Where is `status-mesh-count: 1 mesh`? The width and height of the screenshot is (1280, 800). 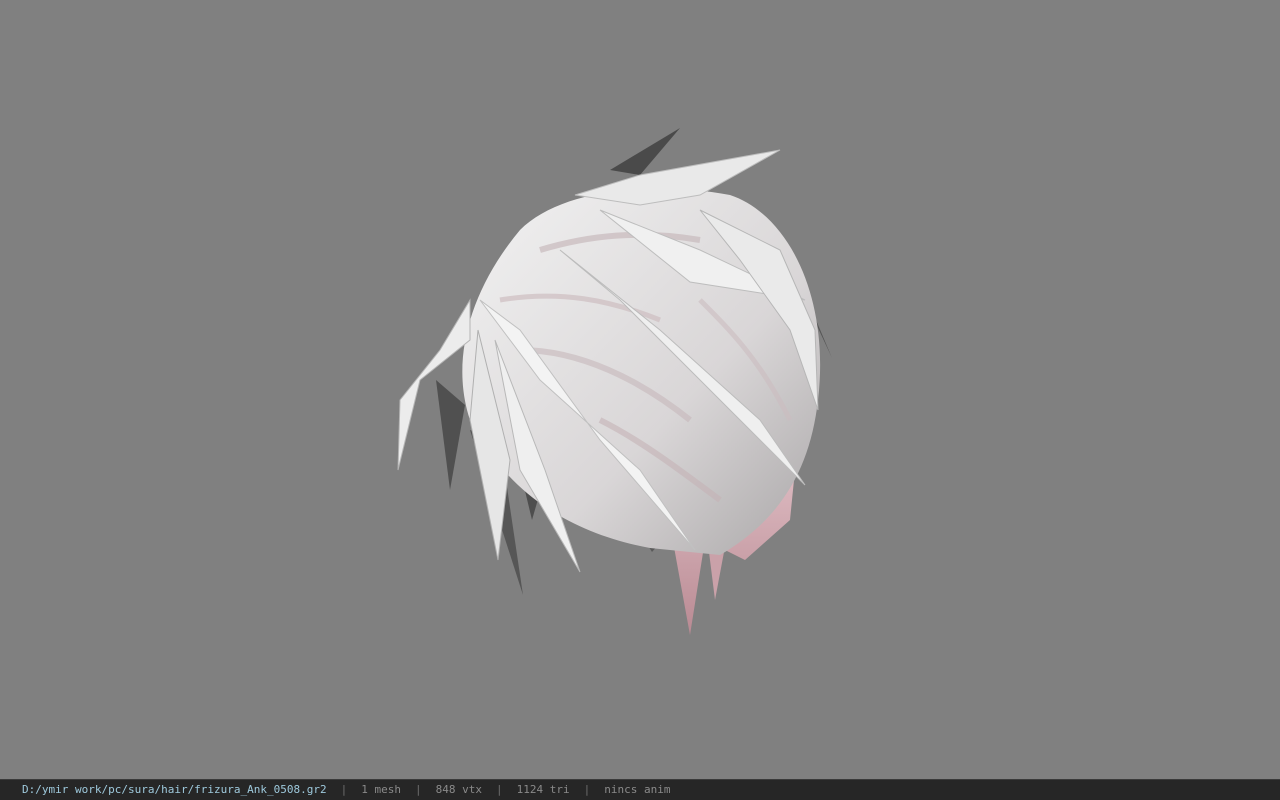 status-mesh-count: 1 mesh is located at coordinates (381, 789).